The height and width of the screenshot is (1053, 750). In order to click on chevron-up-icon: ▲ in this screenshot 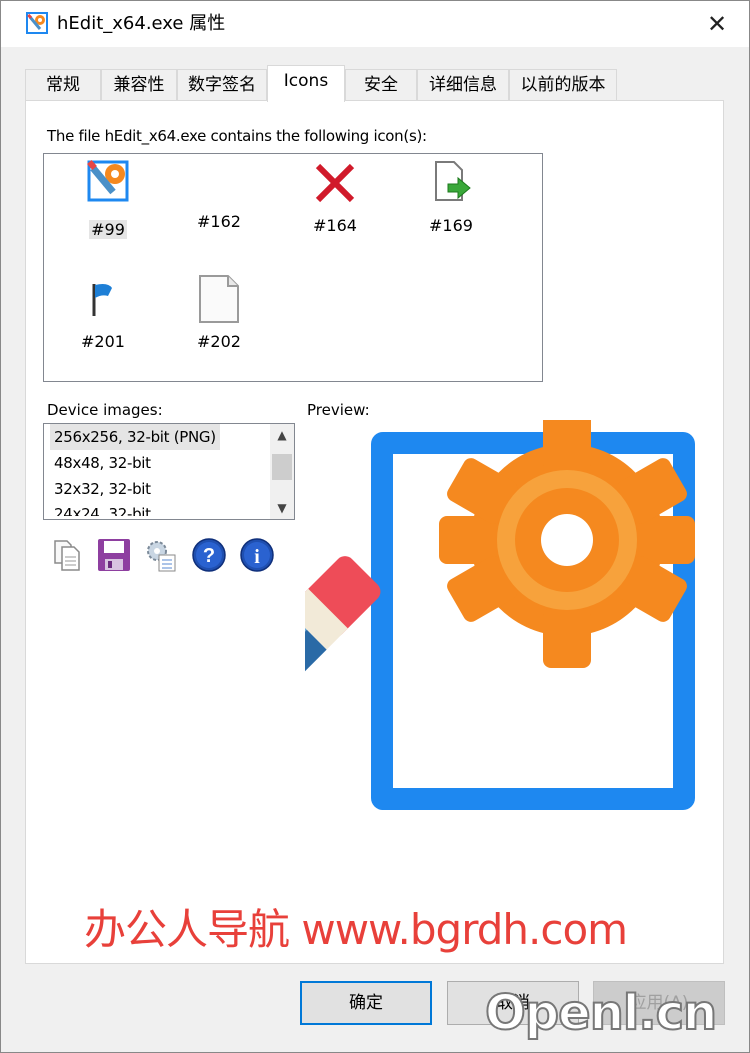, I will do `click(282, 435)`.